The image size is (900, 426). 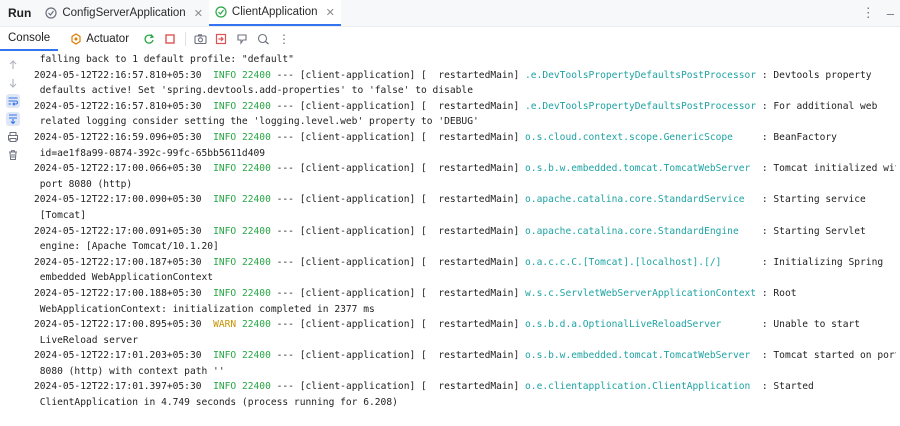 I want to click on log-logger: o.apache.catalina.core.StandardService, so click(x=641, y=200).